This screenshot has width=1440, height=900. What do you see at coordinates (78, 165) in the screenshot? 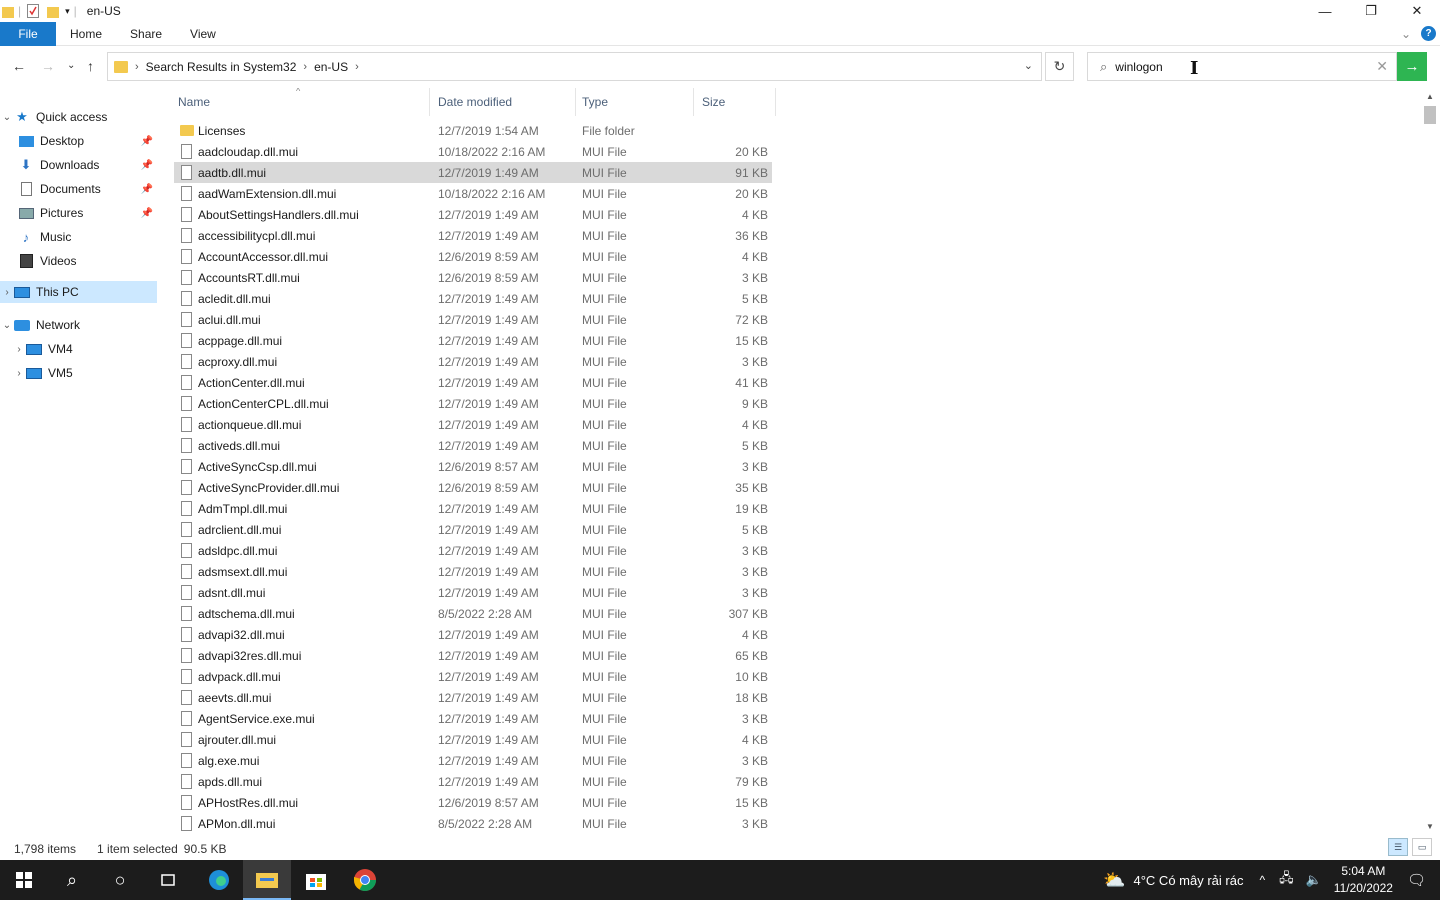
I see `sidebar-item-downloads: ⬇ Downloads 📌` at bounding box center [78, 165].